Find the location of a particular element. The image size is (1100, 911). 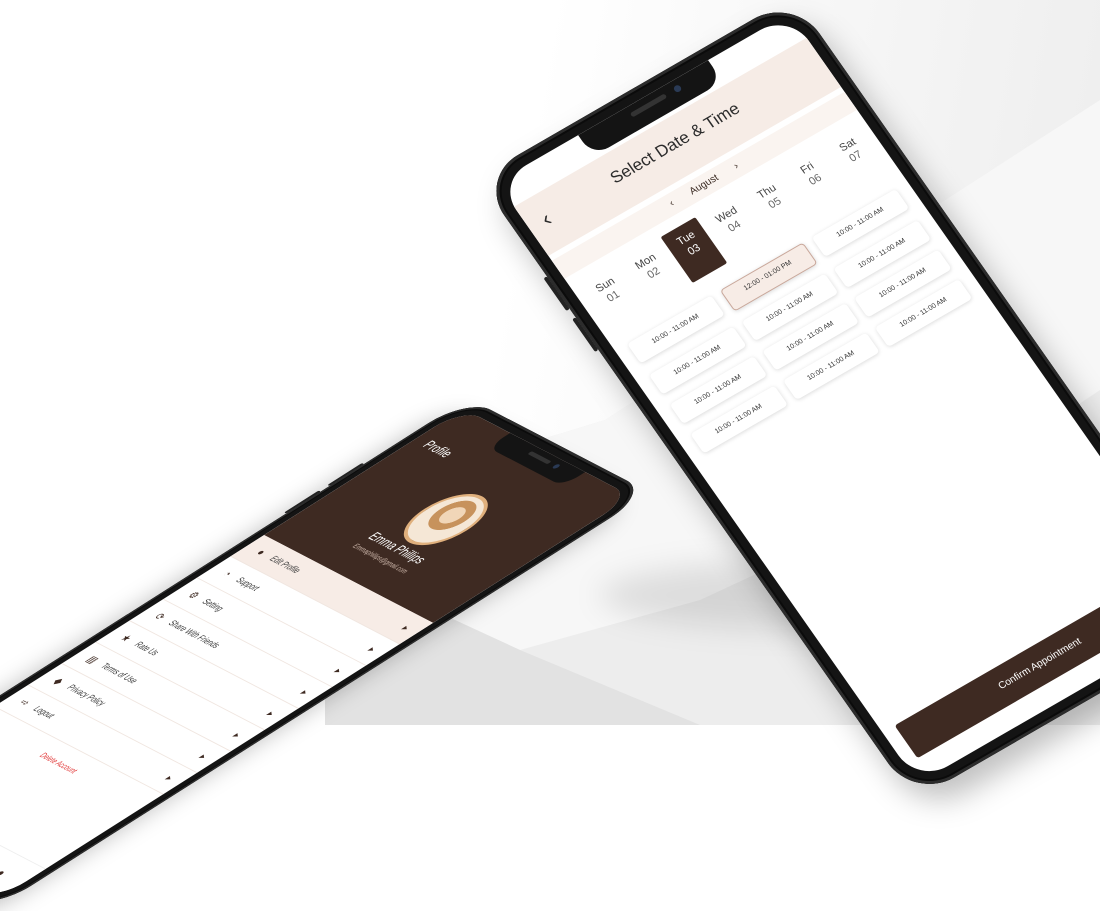

chevron-right-icon: › is located at coordinates (737, 167).